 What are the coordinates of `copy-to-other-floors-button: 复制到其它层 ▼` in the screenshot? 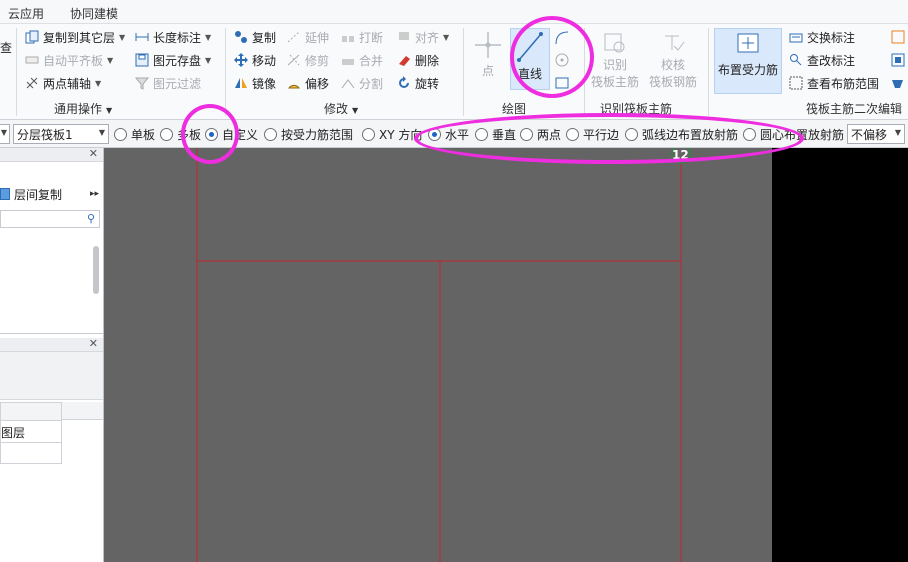 It's located at (74, 37).